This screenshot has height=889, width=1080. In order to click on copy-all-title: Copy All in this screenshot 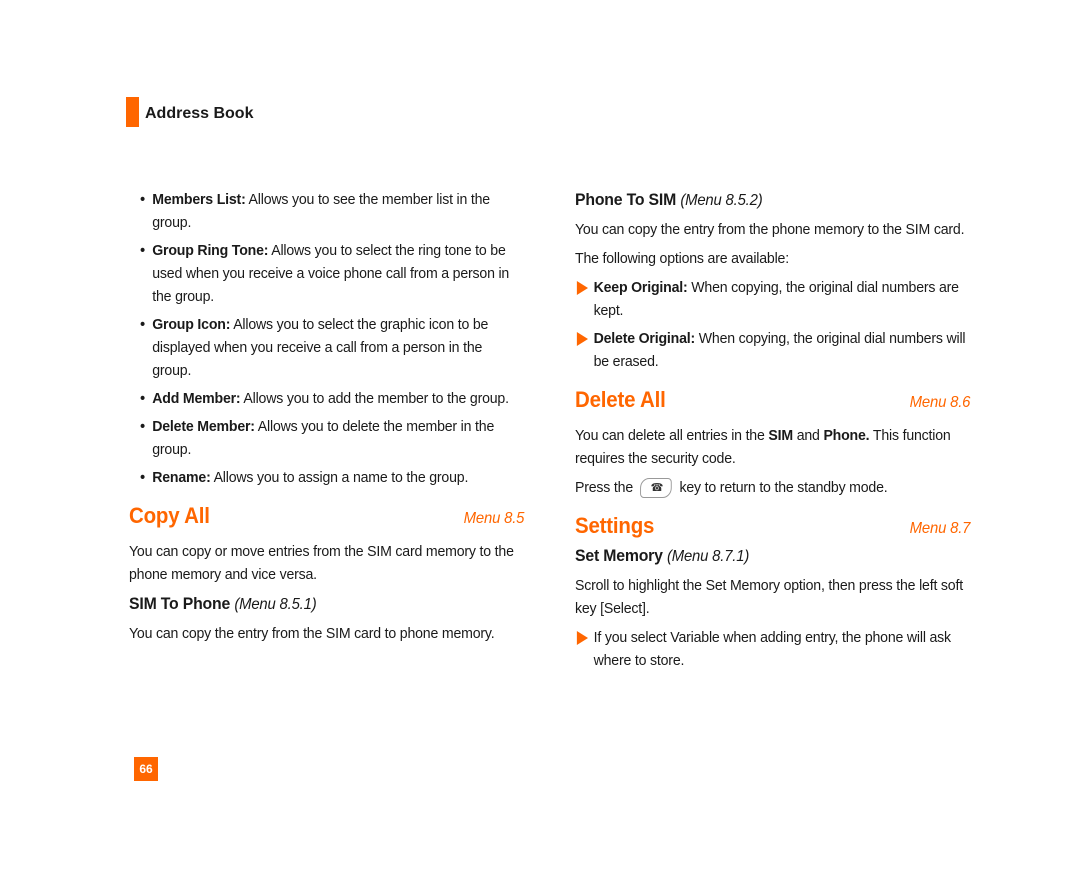, I will do `click(169, 515)`.